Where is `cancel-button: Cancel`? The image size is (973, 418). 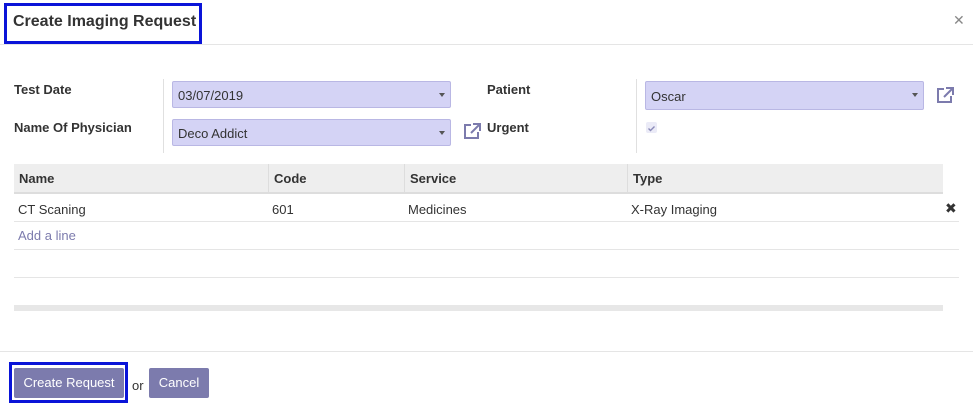
cancel-button: Cancel is located at coordinates (179, 383).